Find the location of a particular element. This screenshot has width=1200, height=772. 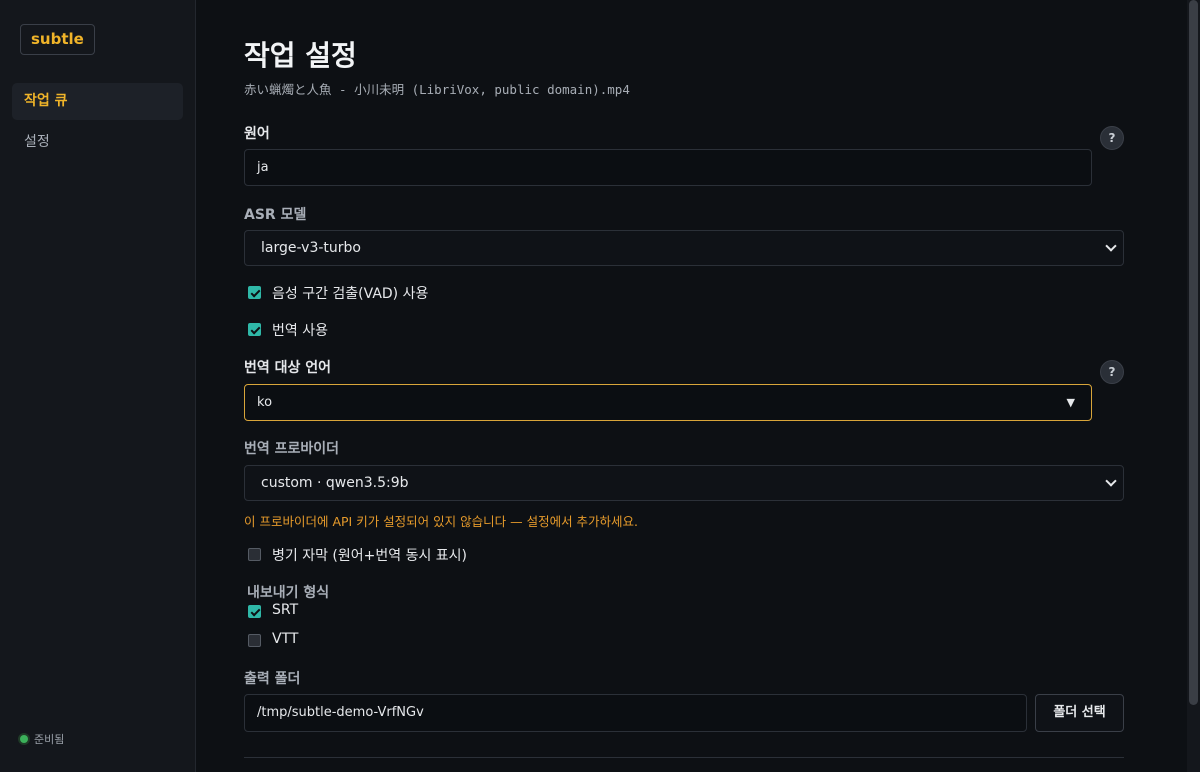

output-folder-input: /tmp/subtle-demo-VrfNGv is located at coordinates (635, 713).